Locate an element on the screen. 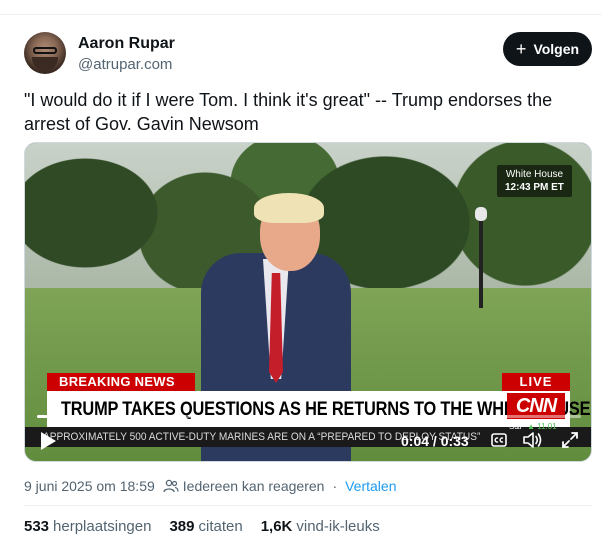 The height and width of the screenshot is (548, 602). reposts-count: 533 is located at coordinates (37, 526).